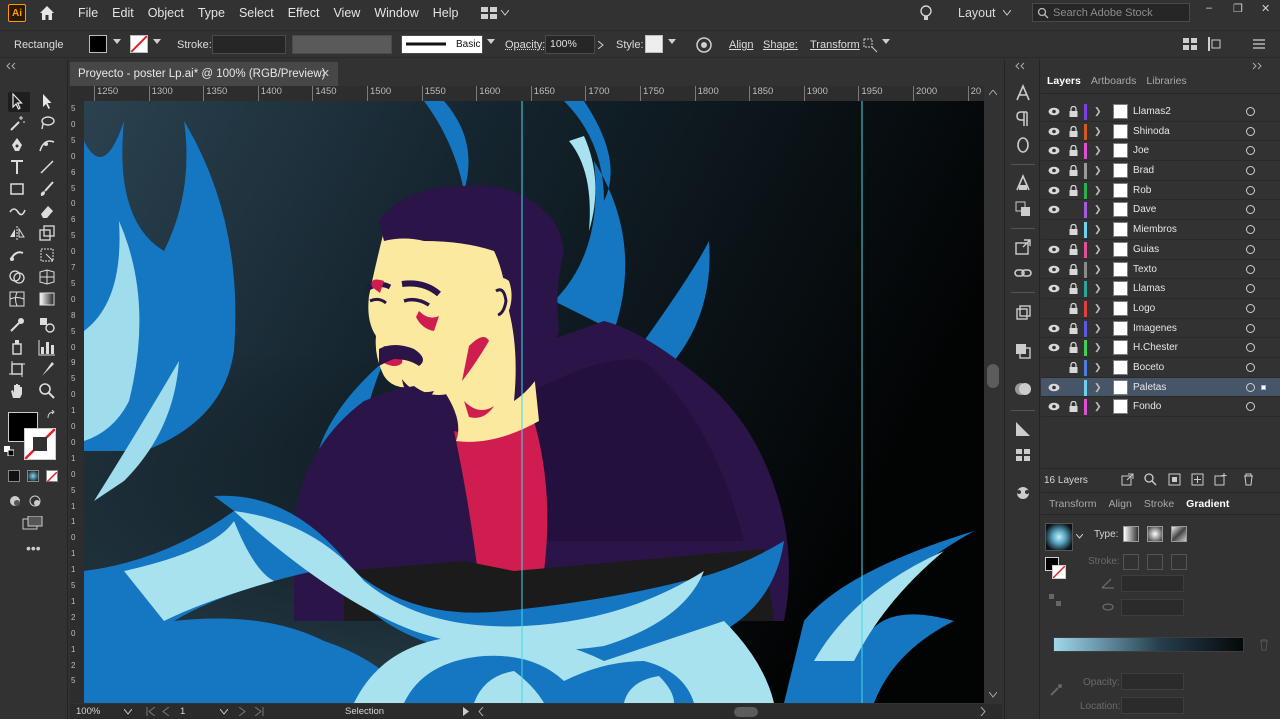 This screenshot has height=719, width=1280. What do you see at coordinates (1179, 534) in the screenshot?
I see `freeform-gradient-button` at bounding box center [1179, 534].